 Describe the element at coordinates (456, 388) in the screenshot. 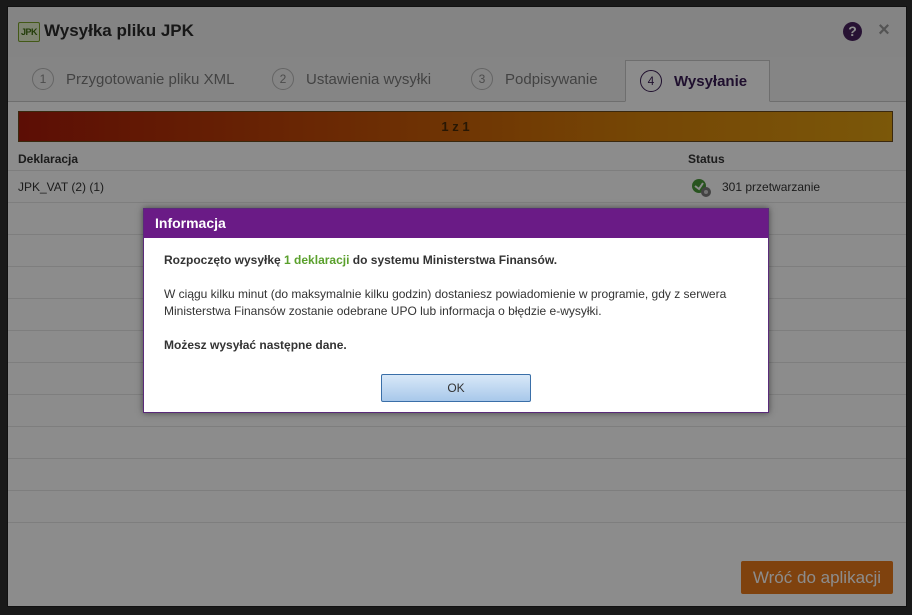

I see `ok-button: OK` at that location.